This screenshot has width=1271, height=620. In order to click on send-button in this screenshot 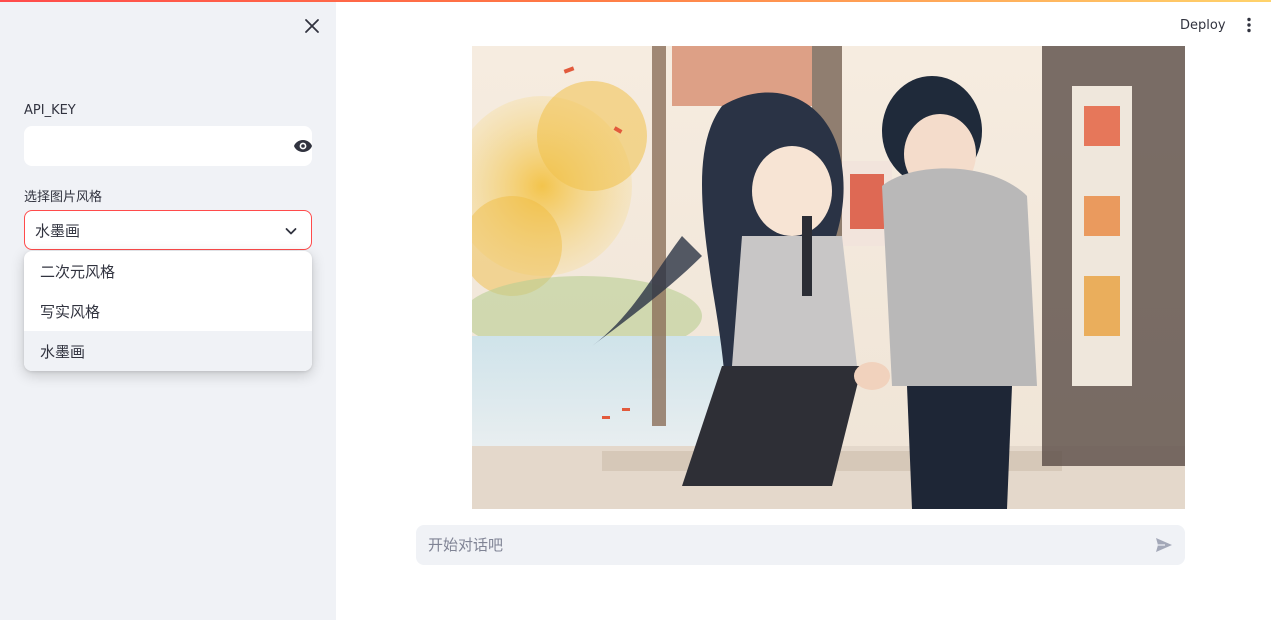, I will do `click(1164, 545)`.